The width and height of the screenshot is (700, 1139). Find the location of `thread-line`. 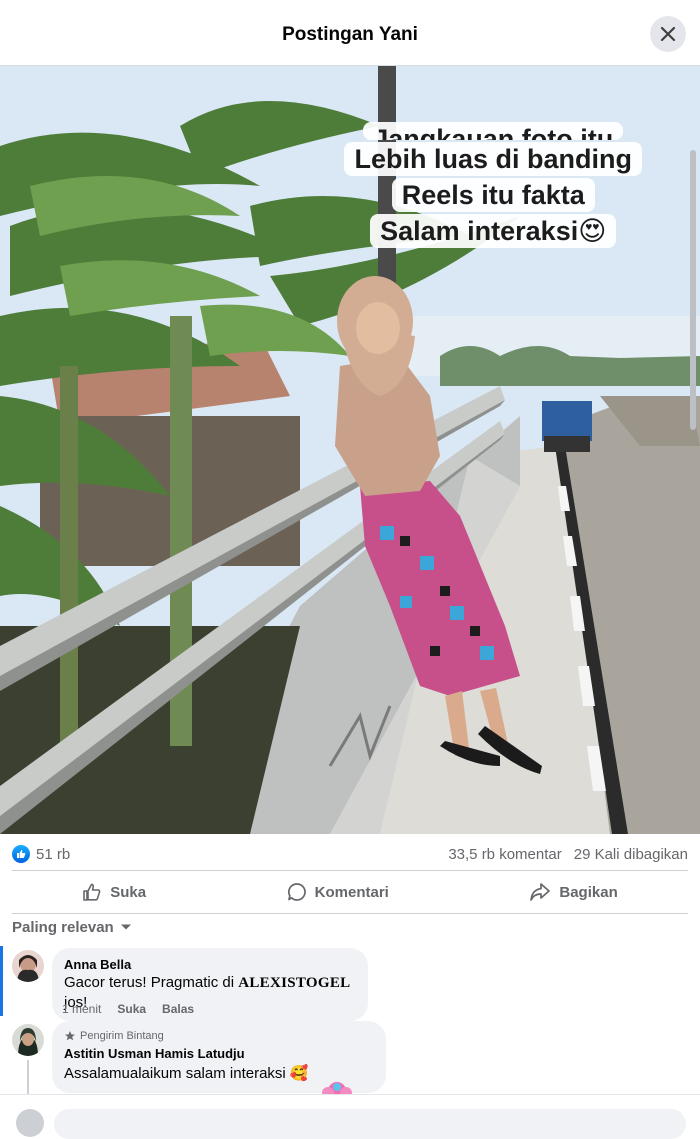

thread-line is located at coordinates (28, 1077).